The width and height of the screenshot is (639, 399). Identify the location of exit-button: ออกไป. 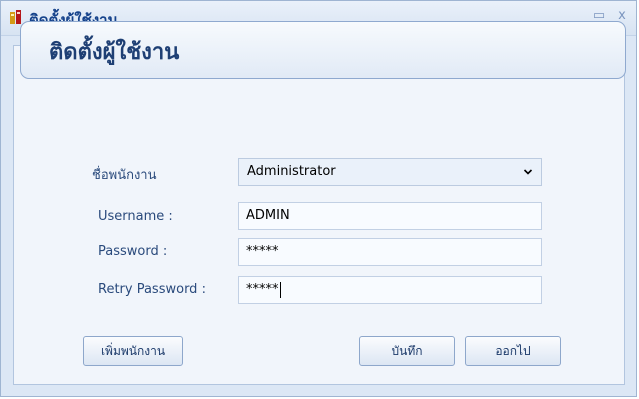
(513, 351).